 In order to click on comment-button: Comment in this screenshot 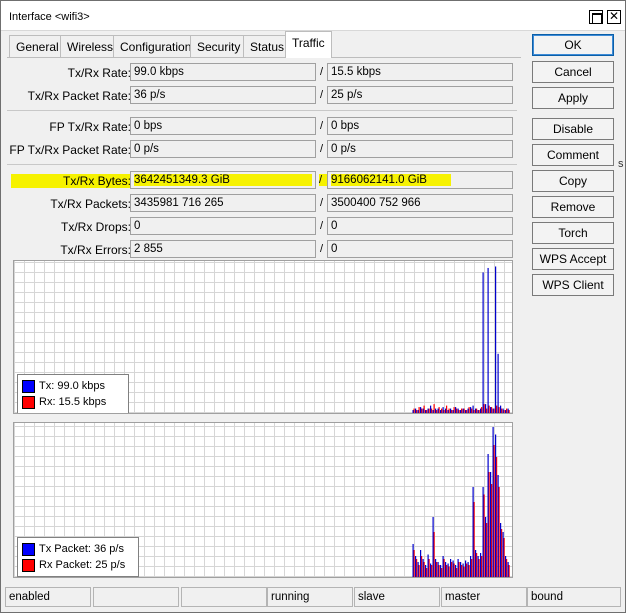, I will do `click(573, 155)`.